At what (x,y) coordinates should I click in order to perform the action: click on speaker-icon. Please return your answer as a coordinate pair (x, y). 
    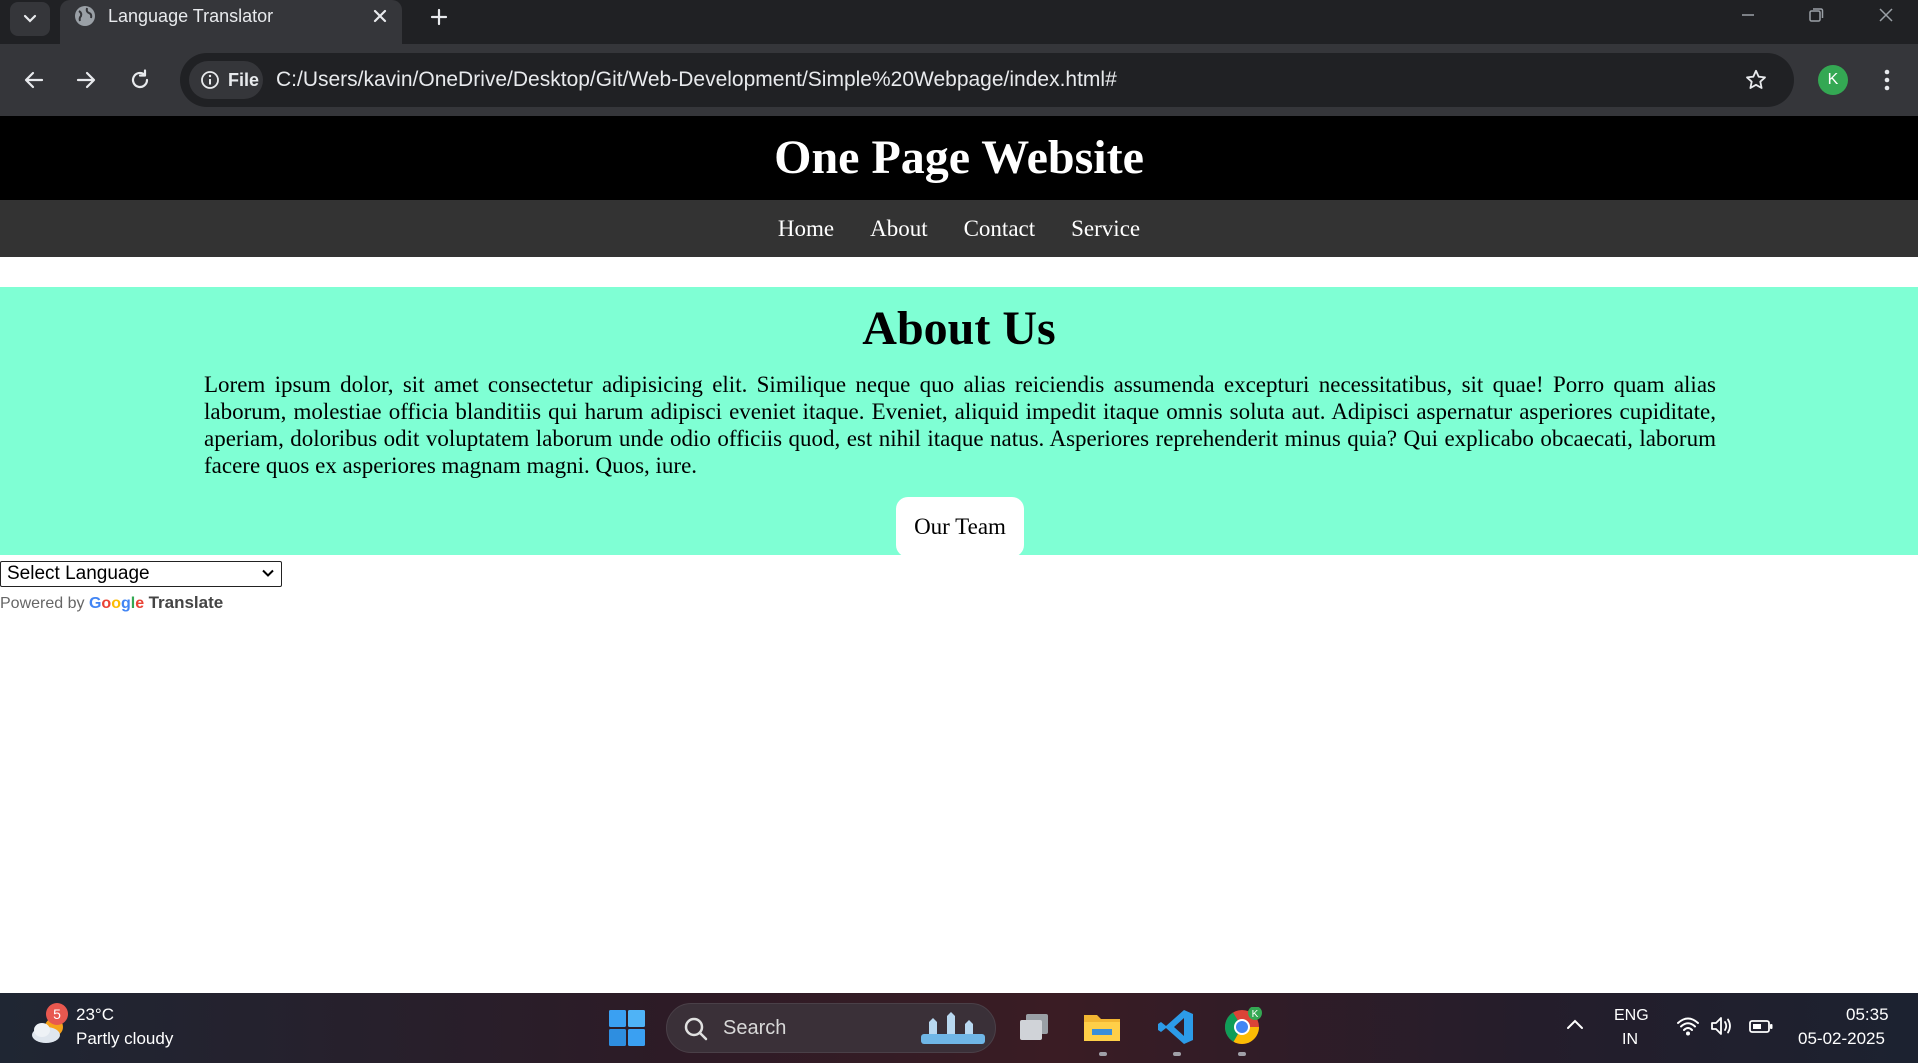
    Looking at the image, I should click on (1722, 1026).